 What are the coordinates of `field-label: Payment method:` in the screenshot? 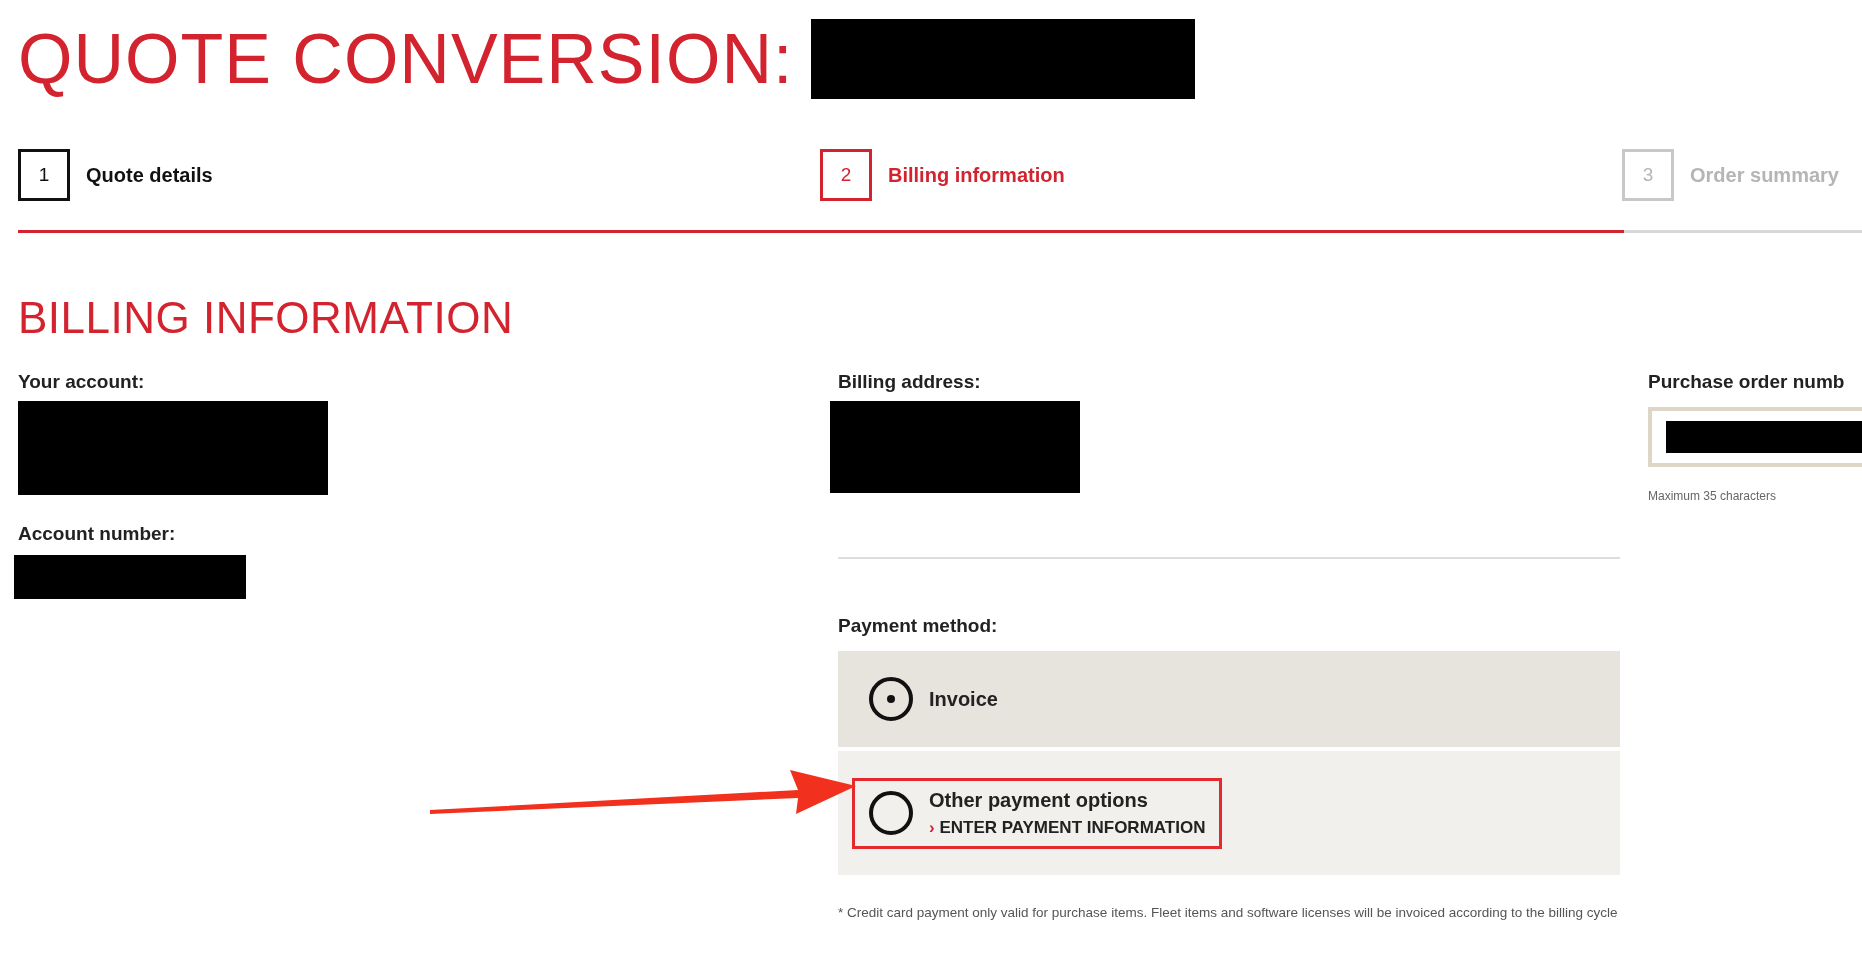 It's located at (918, 626).